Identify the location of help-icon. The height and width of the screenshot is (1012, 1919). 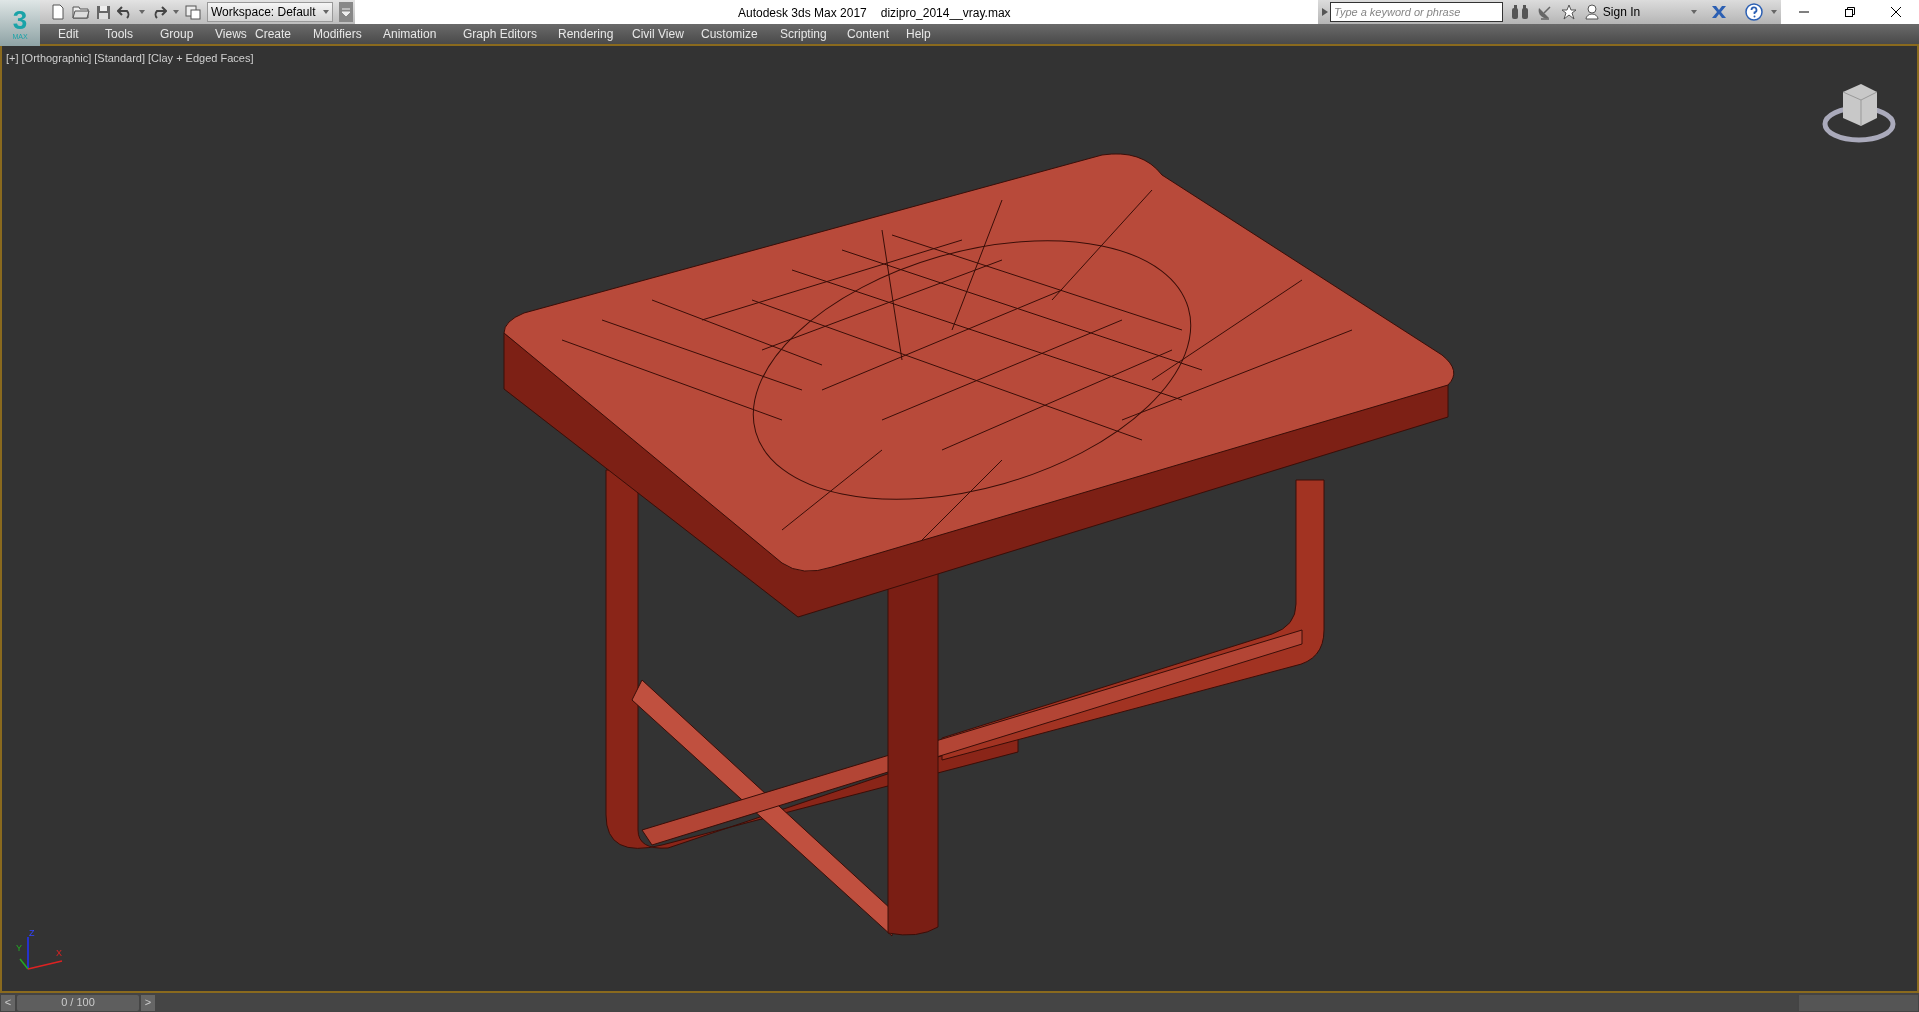
(1754, 12).